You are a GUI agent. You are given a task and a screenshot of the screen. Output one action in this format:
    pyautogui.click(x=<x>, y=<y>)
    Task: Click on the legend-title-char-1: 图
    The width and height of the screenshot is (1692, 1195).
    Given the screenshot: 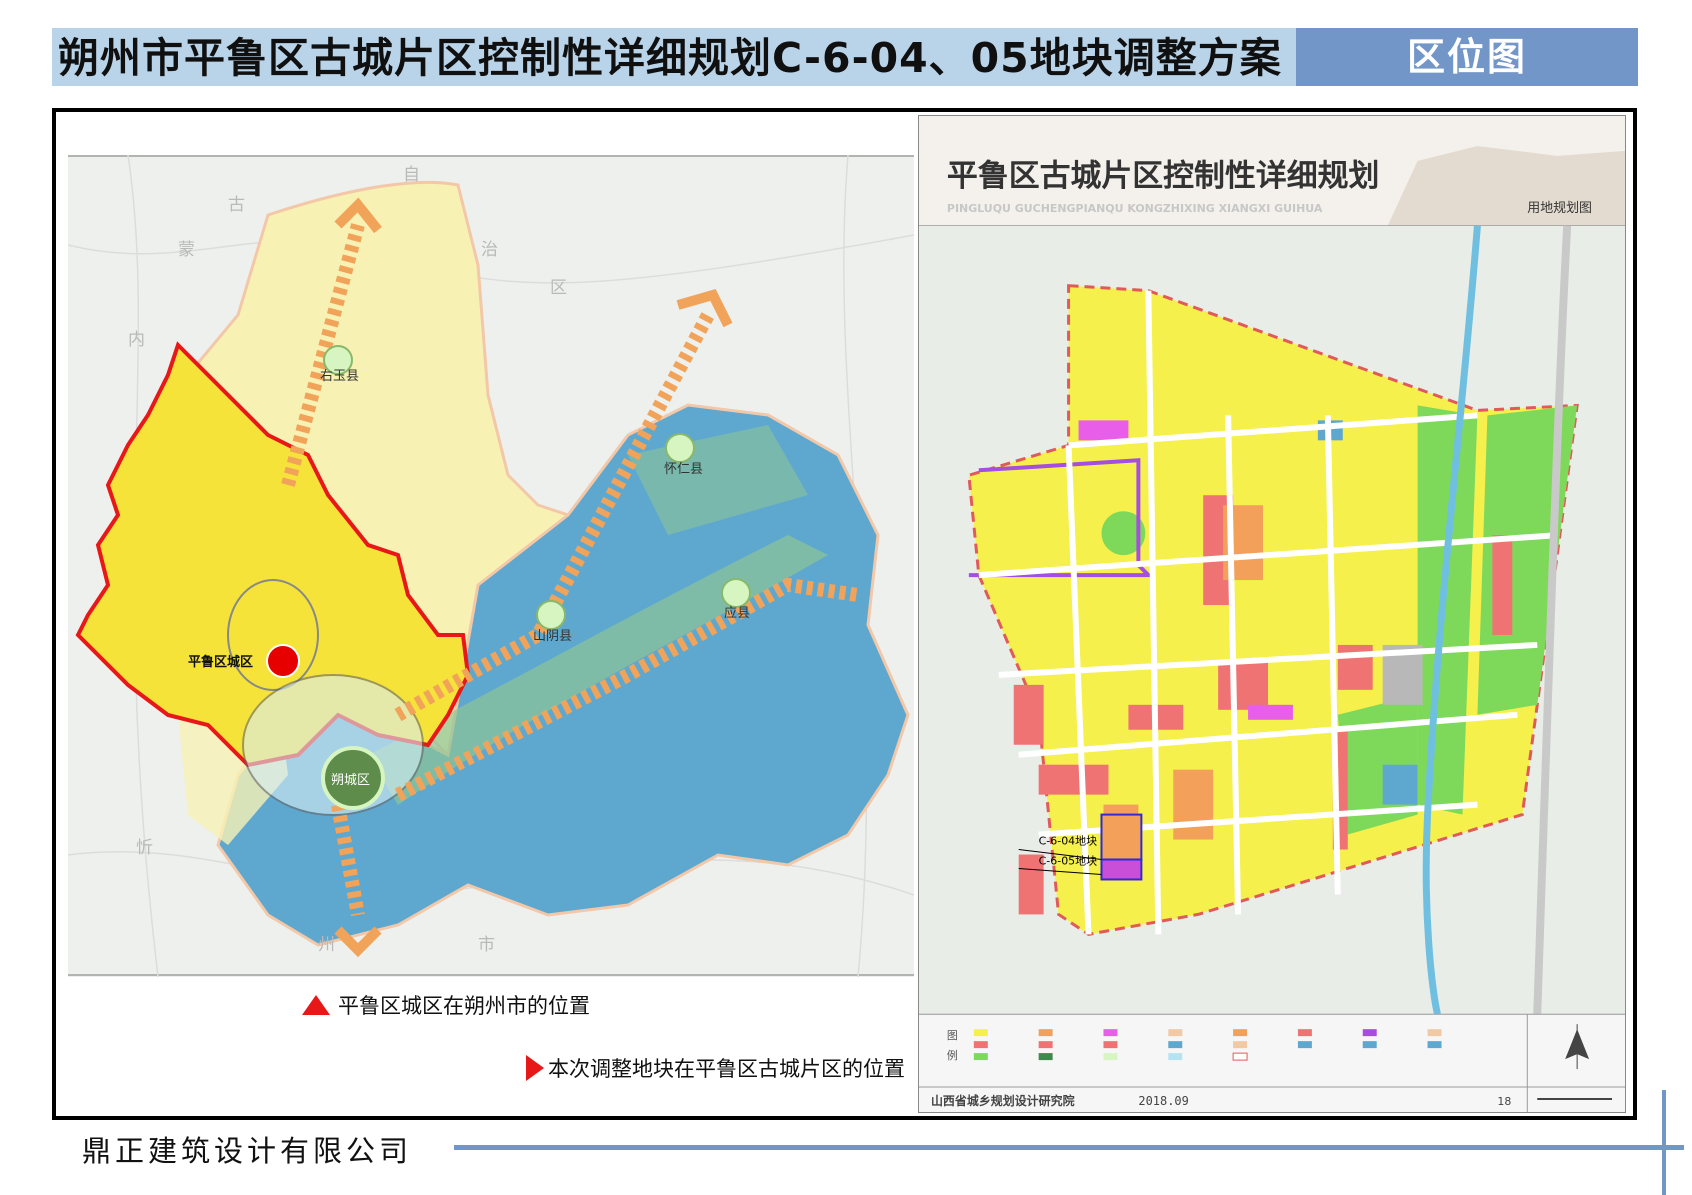 What is the action you would take?
    pyautogui.click(x=952, y=1035)
    